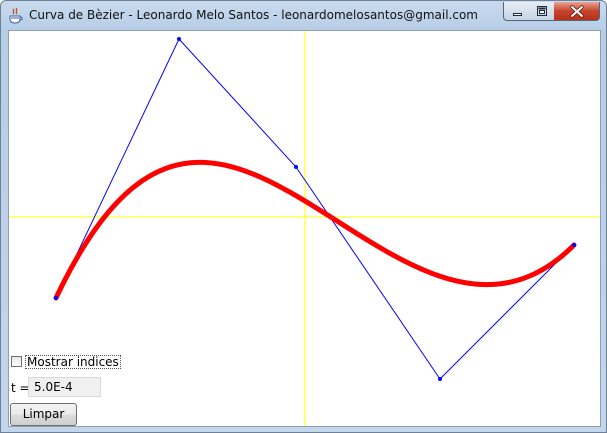 The image size is (607, 433). Describe the element at coordinates (20, 388) in the screenshot. I see `t-label: t =` at that location.